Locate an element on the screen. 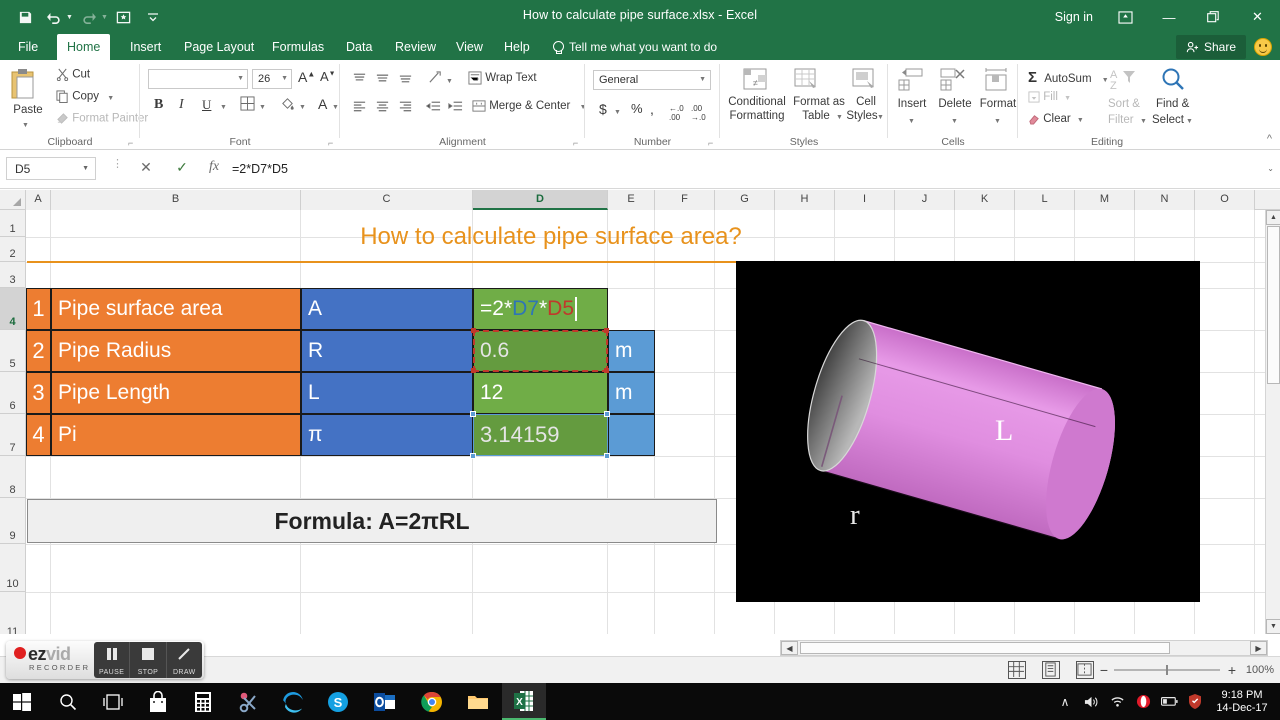 The width and height of the screenshot is (1280, 720). tab-view: View is located at coordinates (469, 47).